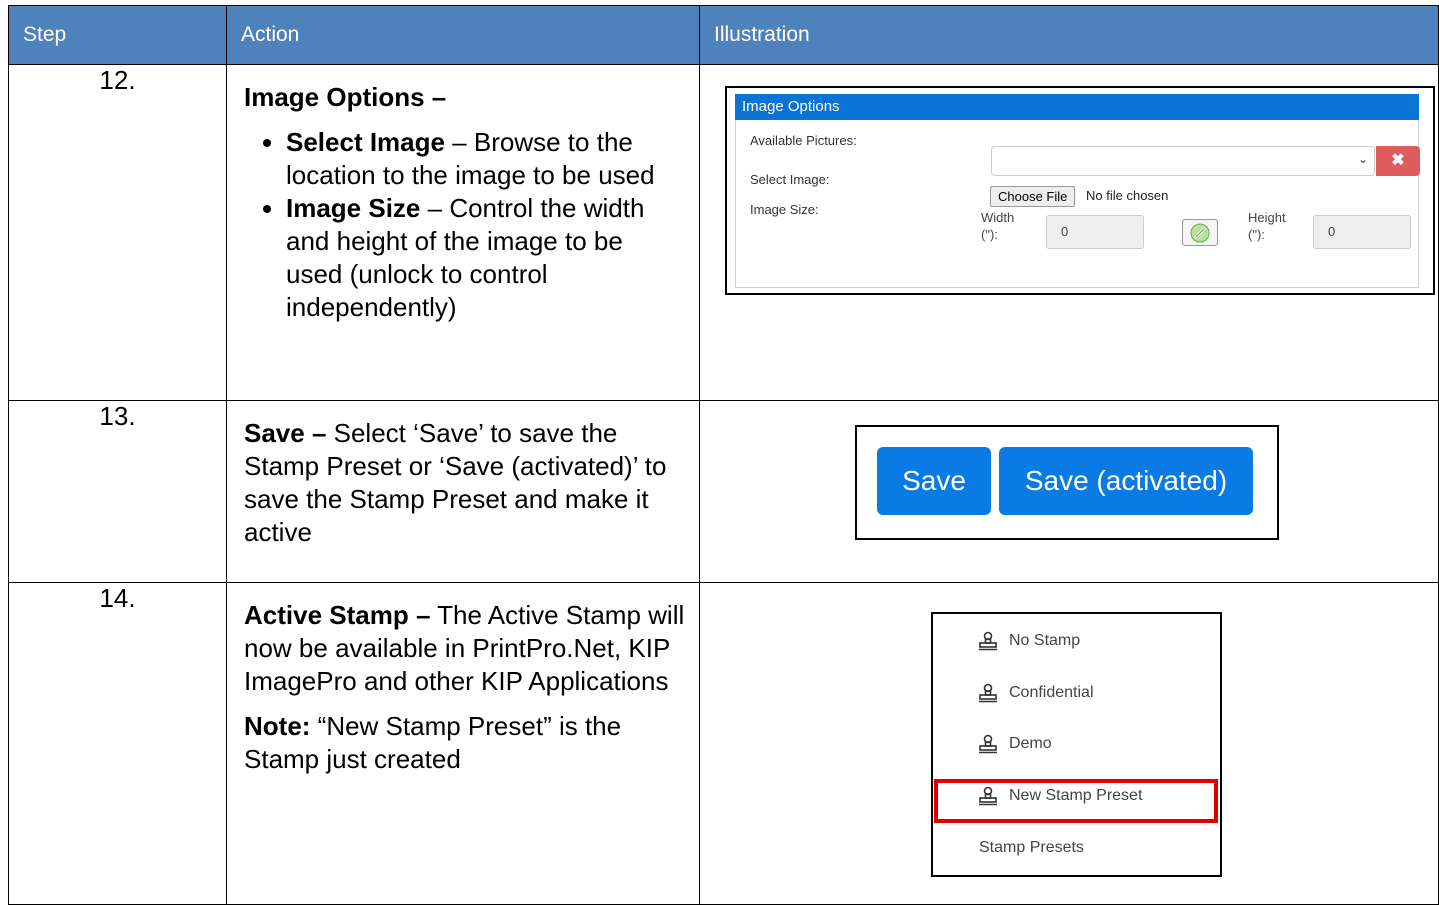 The width and height of the screenshot is (1439, 905). I want to click on height-label: Height ("):, so click(1267, 226).